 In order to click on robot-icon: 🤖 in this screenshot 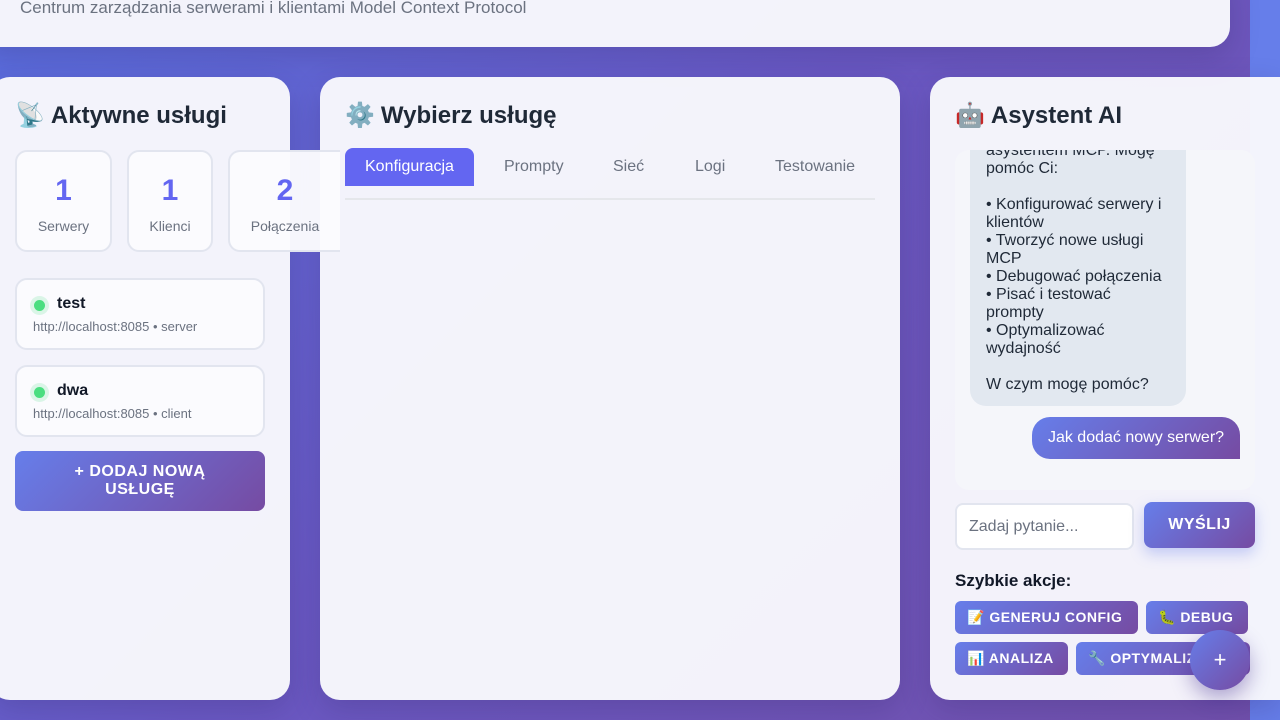, I will do `click(970, 115)`.